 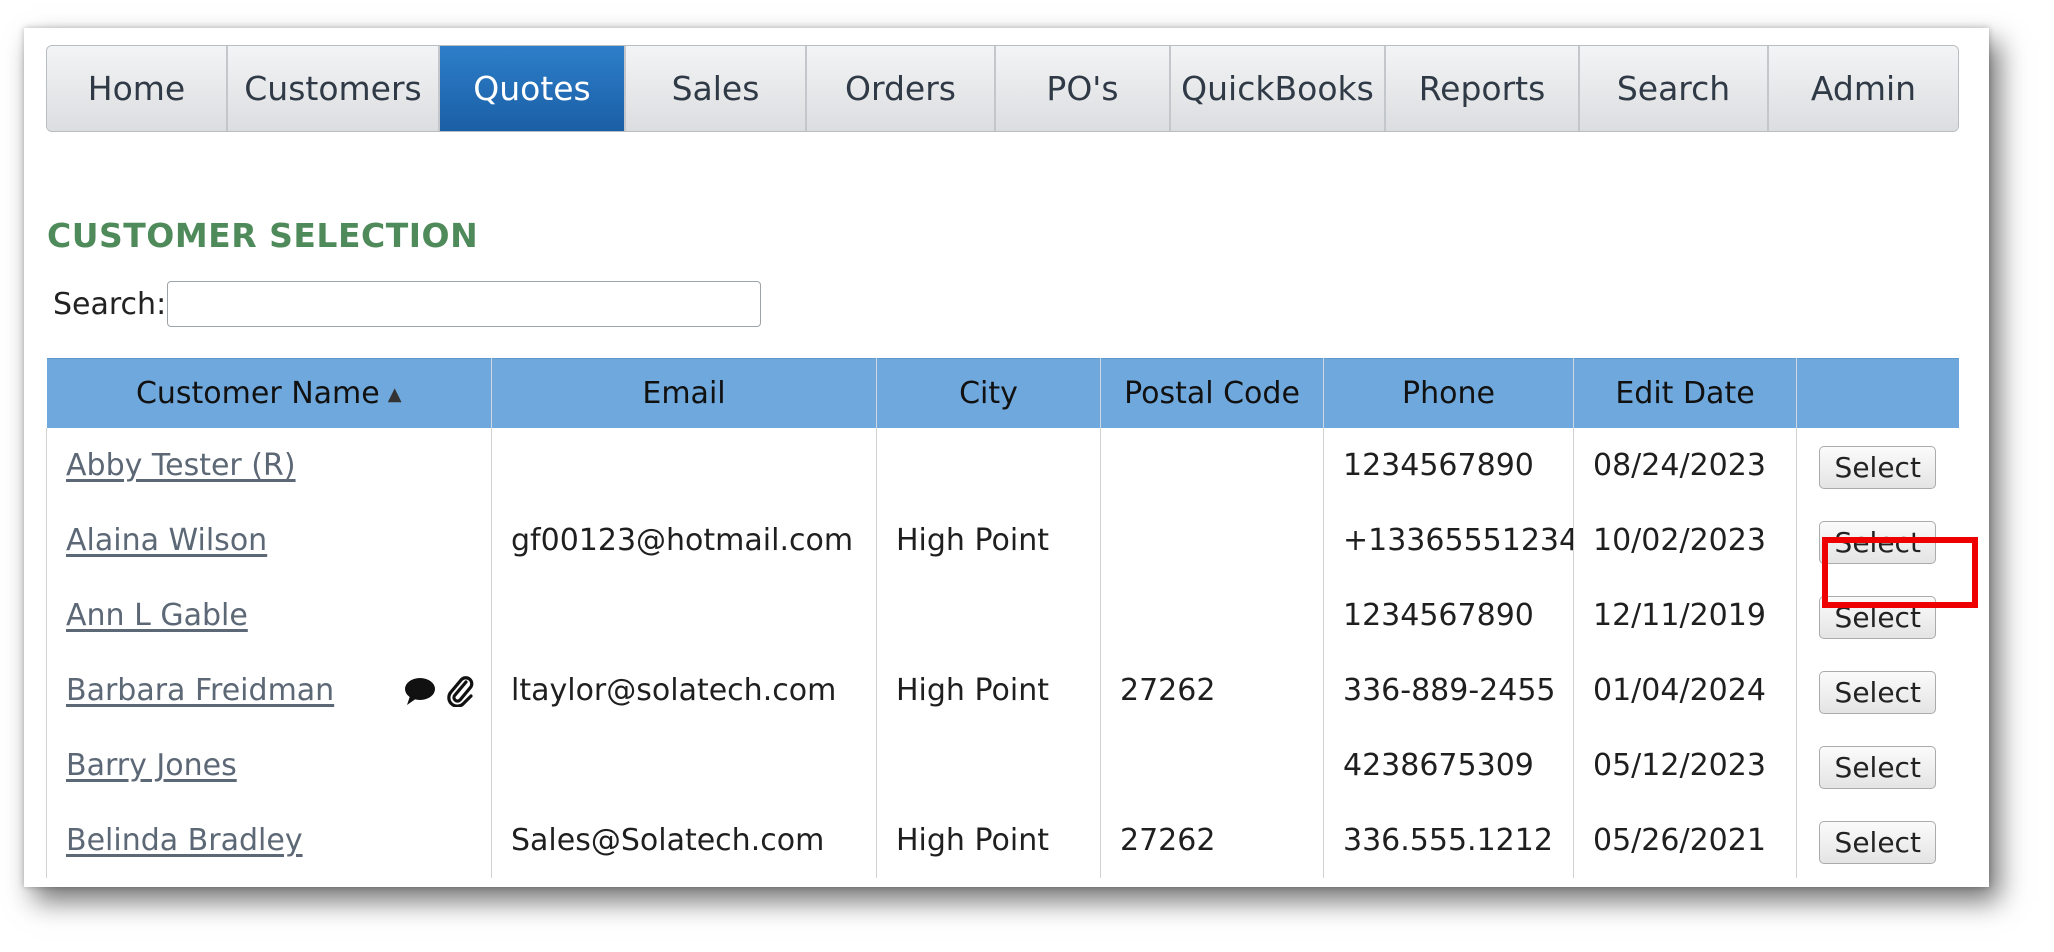 What do you see at coordinates (533, 88) in the screenshot?
I see `nav-quotes: Quotes` at bounding box center [533, 88].